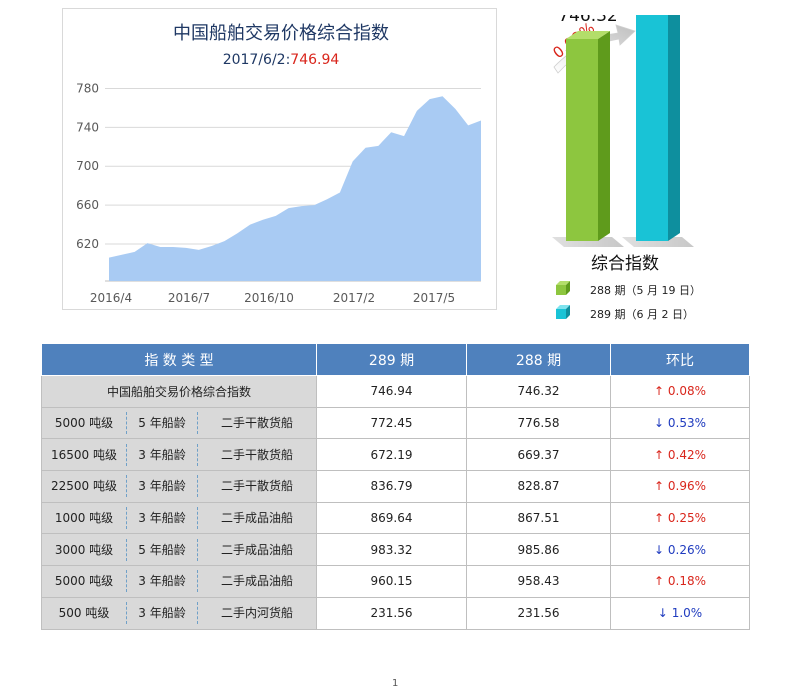 The width and height of the screenshot is (793, 690). I want to click on type-cell: 22500 吨级 3 年船龄 二手干散货船, so click(179, 486).